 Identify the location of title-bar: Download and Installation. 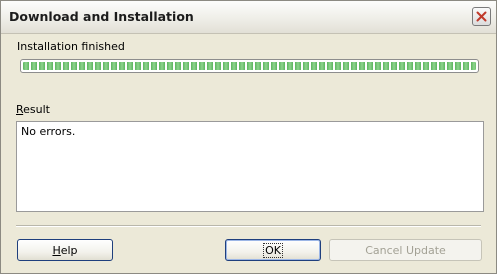
(248, 17).